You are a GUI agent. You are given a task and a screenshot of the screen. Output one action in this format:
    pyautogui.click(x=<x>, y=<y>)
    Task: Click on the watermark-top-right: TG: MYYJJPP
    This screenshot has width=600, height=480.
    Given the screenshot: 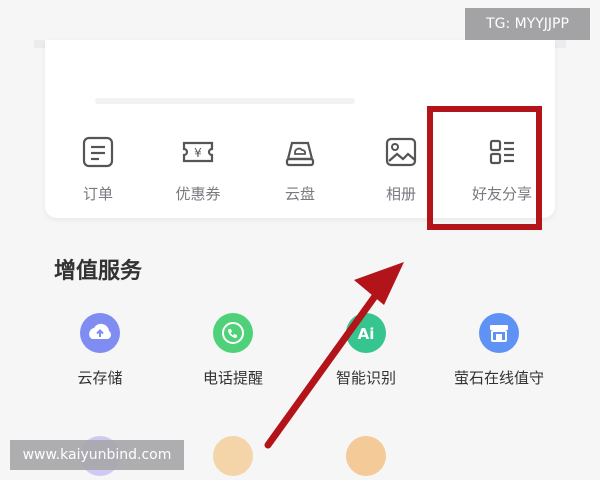 What is the action you would take?
    pyautogui.click(x=527, y=24)
    